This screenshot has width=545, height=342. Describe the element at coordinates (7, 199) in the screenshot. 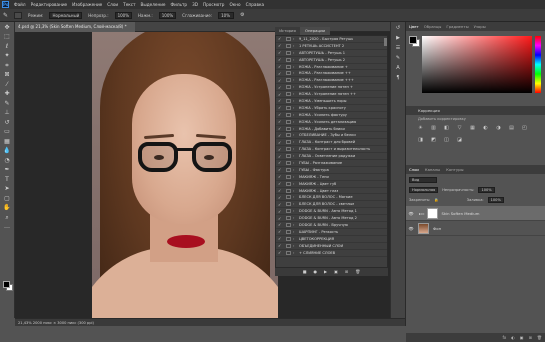

I see `shape-tool-icon: ▢` at that location.